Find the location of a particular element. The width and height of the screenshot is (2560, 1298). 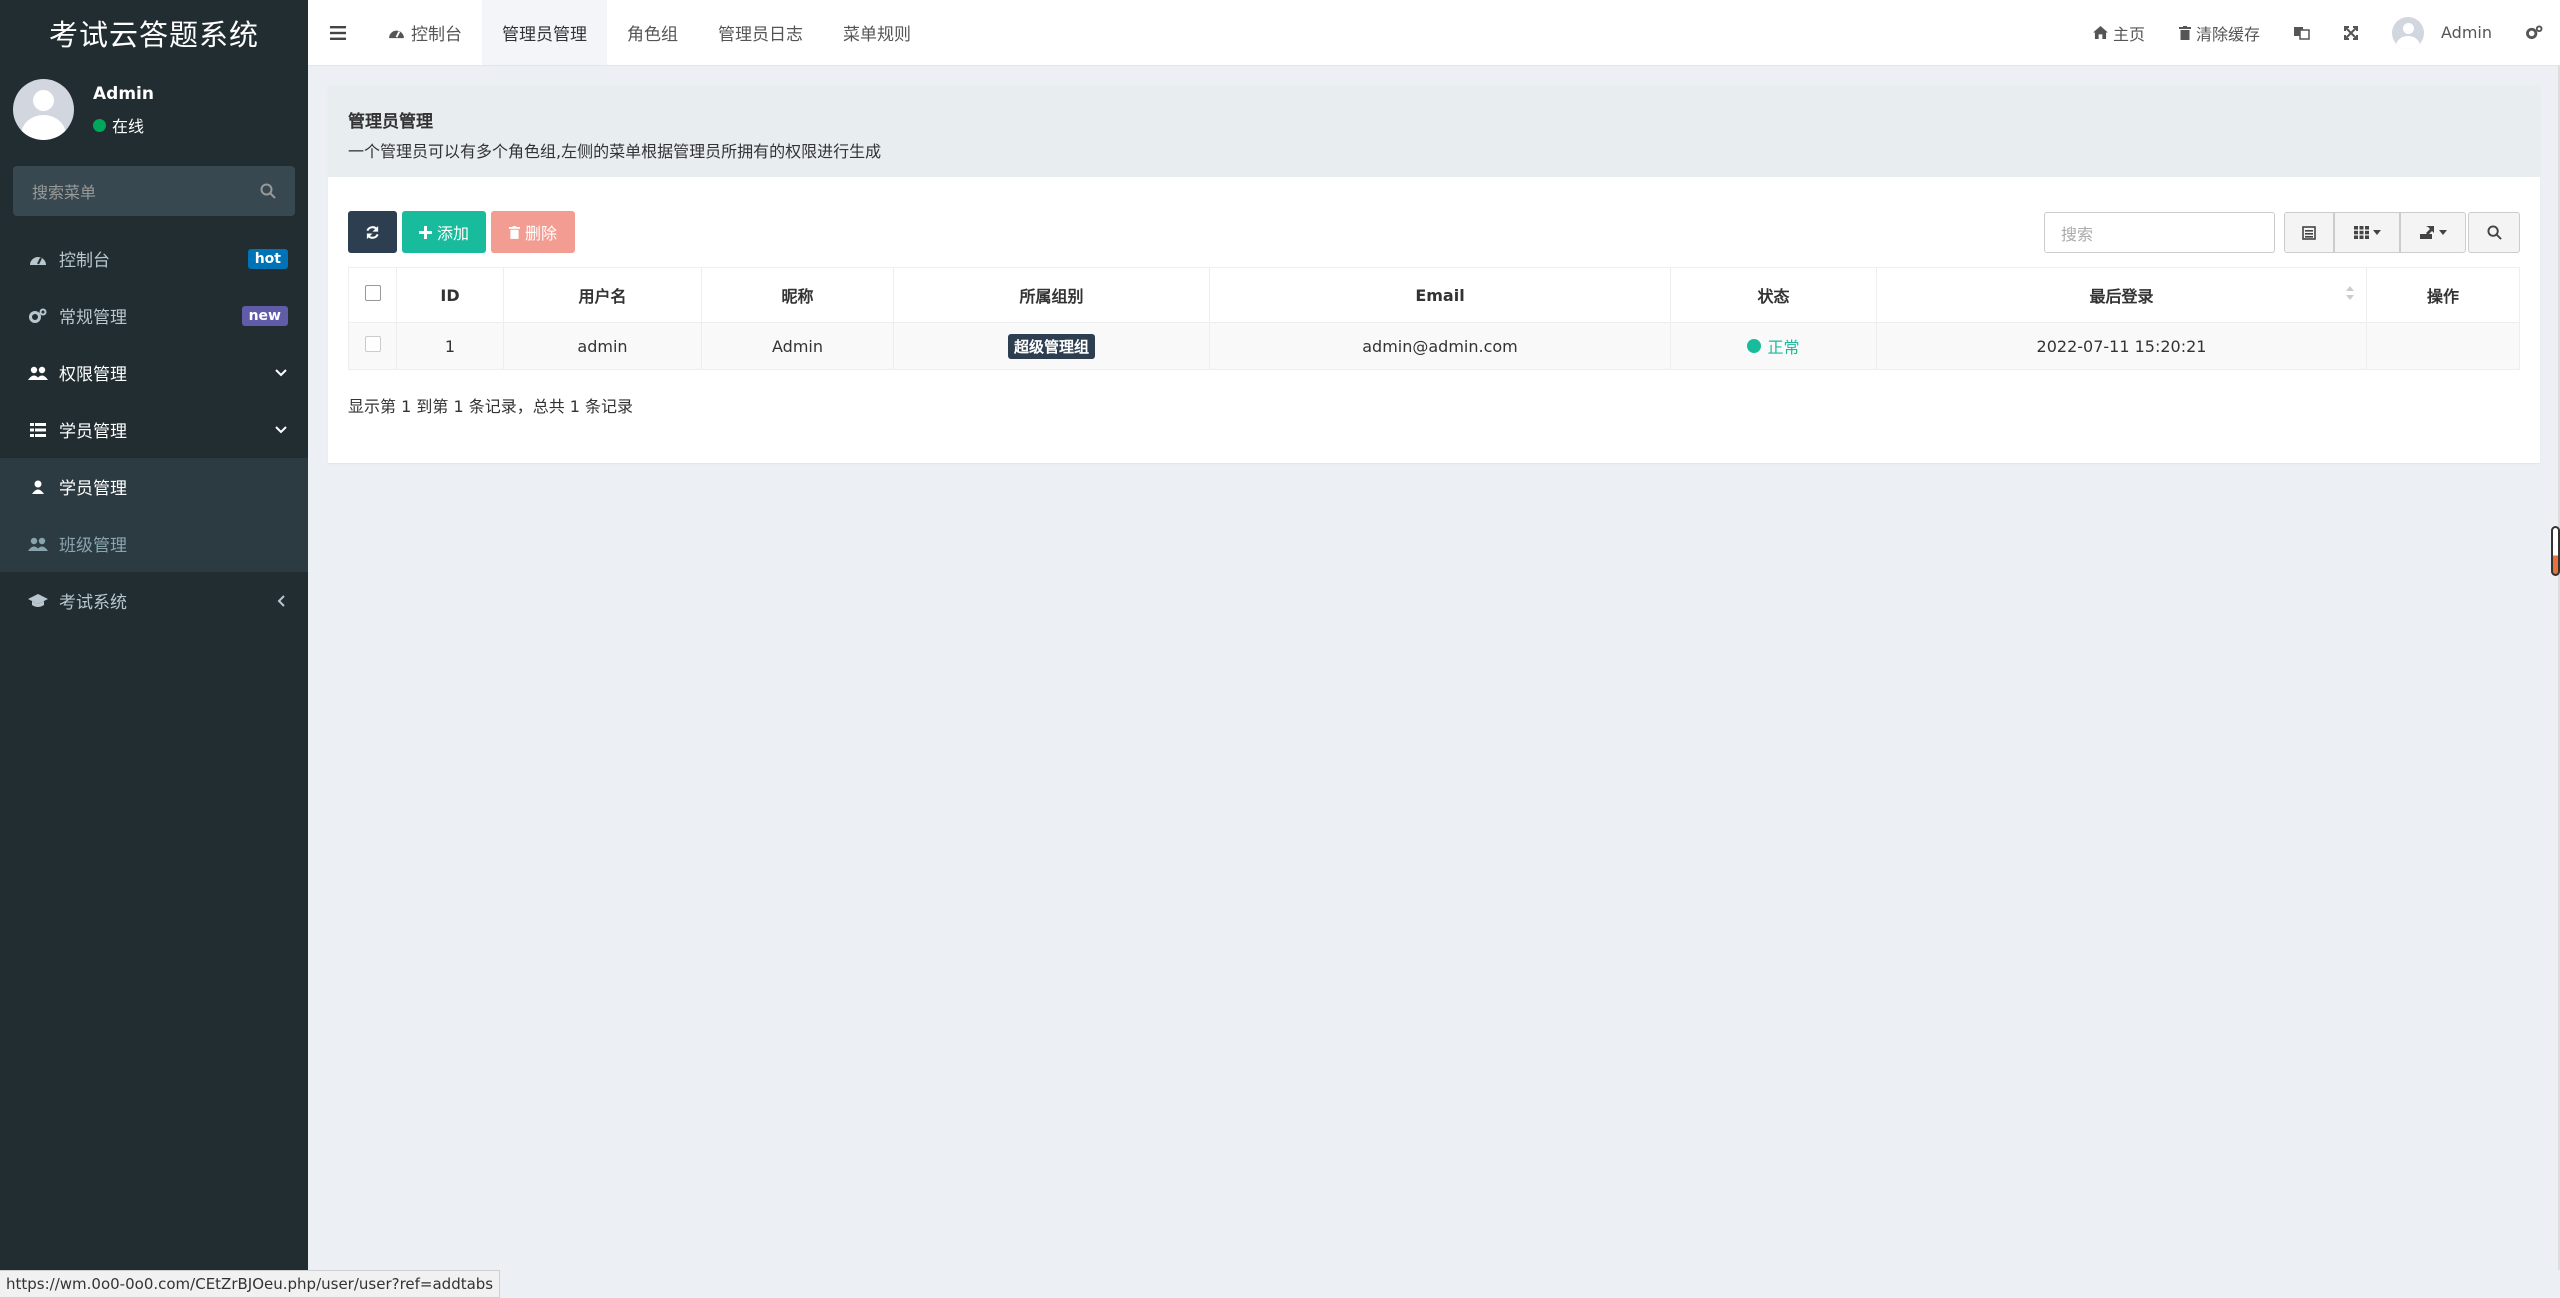

toggle-view-button is located at coordinates (2309, 232).